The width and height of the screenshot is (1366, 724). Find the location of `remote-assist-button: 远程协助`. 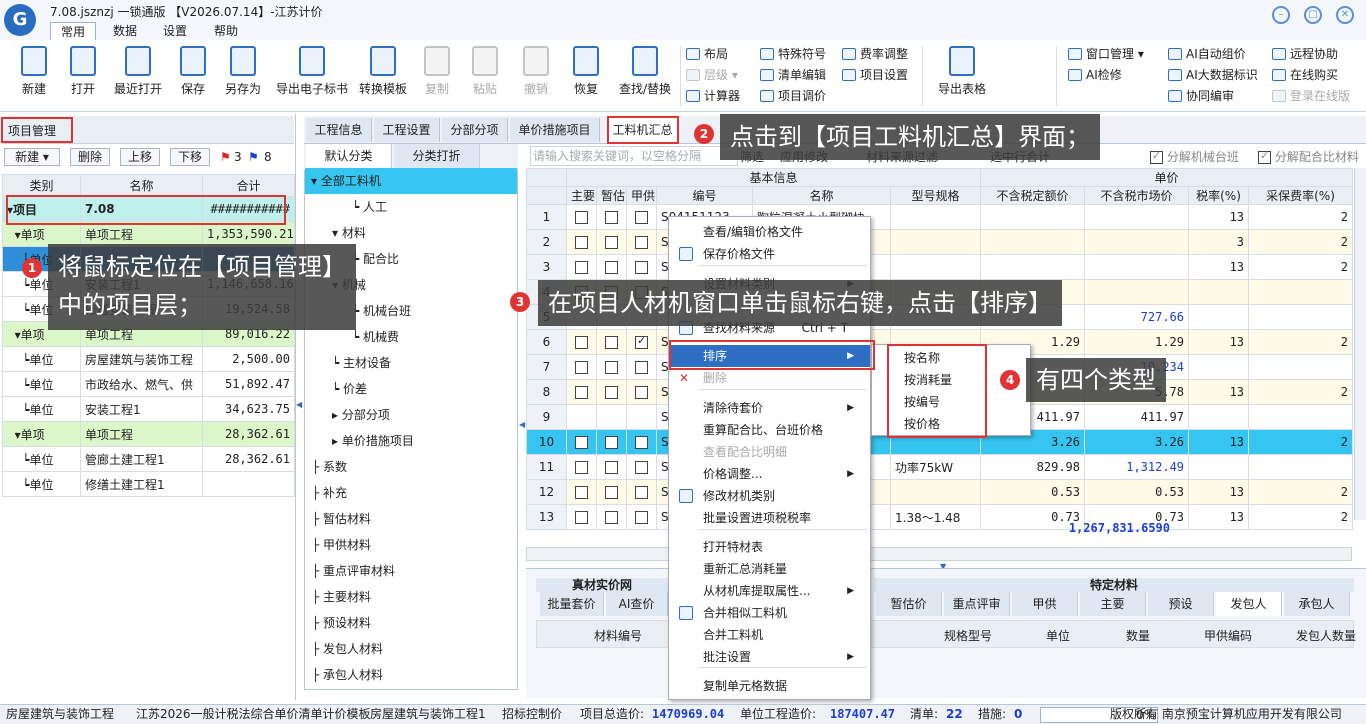

remote-assist-button: 远程协助 is located at coordinates (1305, 54).